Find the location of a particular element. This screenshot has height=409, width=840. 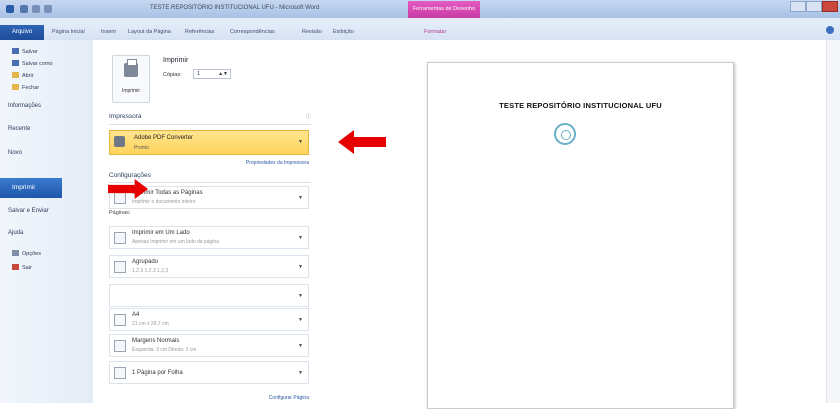

nav-open-label: Abrir is located at coordinates (28, 76).